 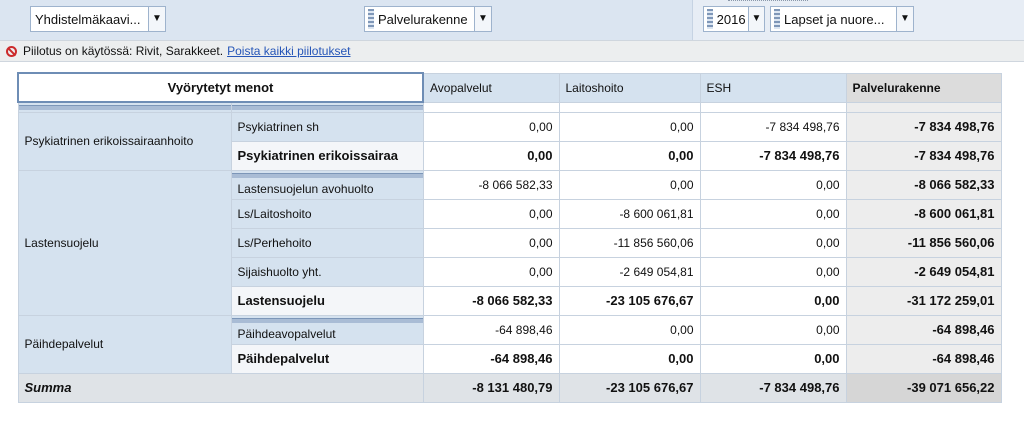 I want to click on filter-group: Lapset ja nuore... ▼, so click(x=842, y=19).